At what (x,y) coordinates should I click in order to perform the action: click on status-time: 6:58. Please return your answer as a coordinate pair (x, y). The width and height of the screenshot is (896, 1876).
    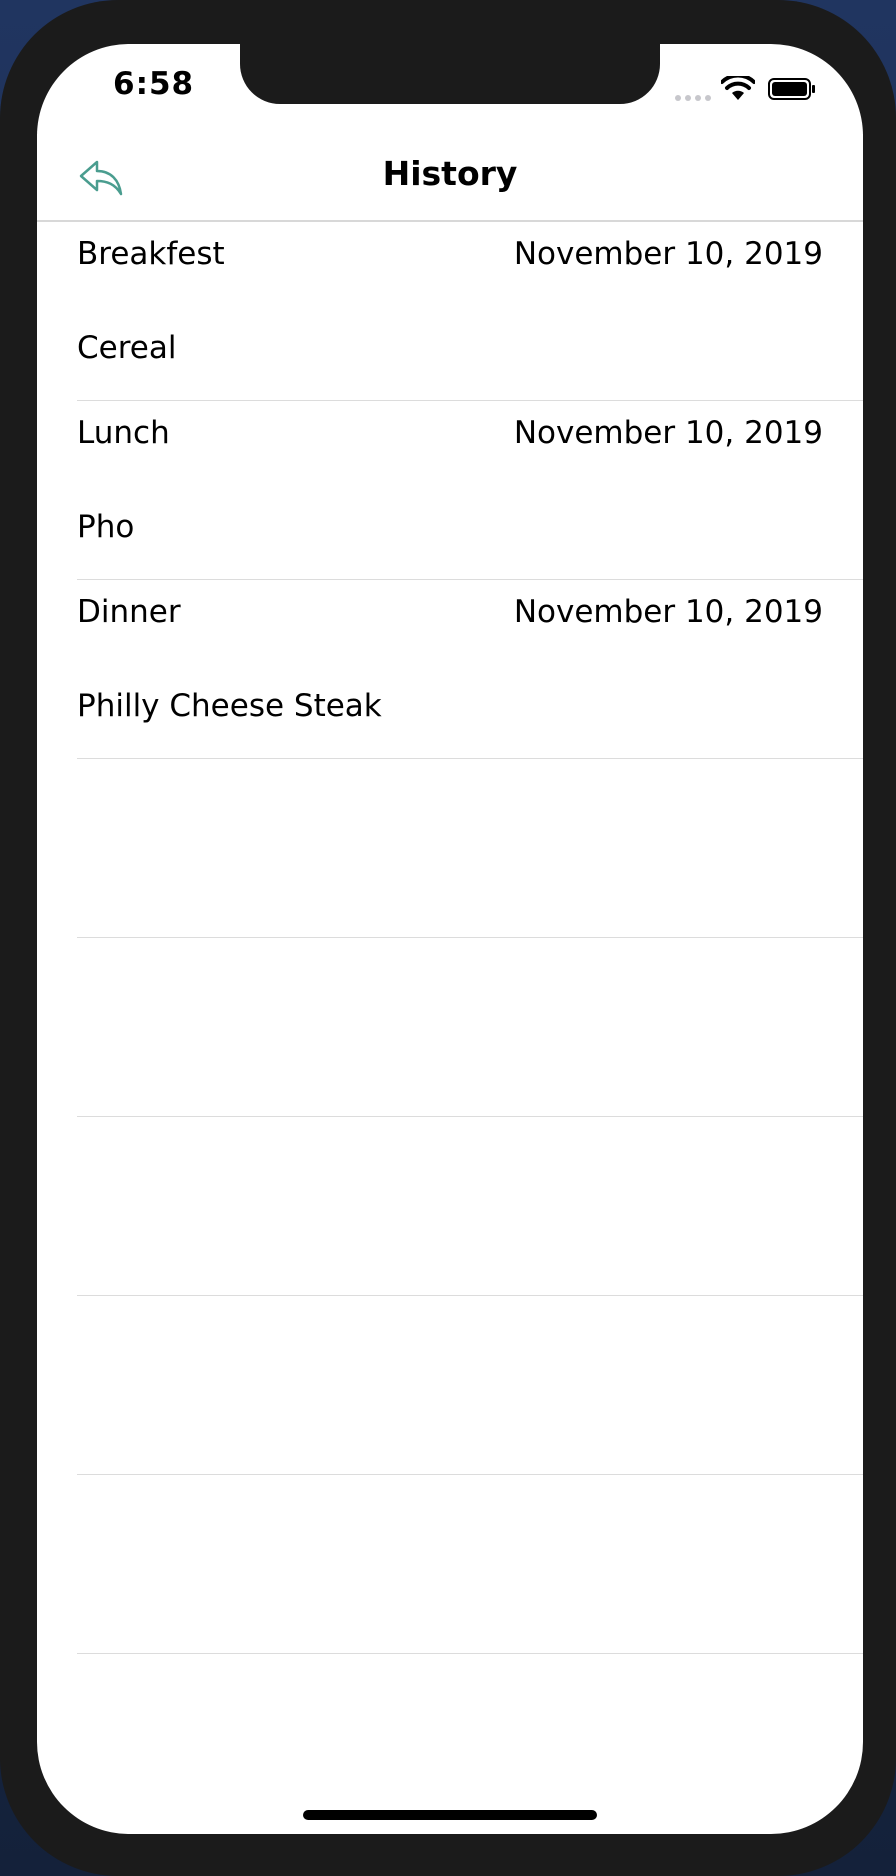
    Looking at the image, I should click on (154, 84).